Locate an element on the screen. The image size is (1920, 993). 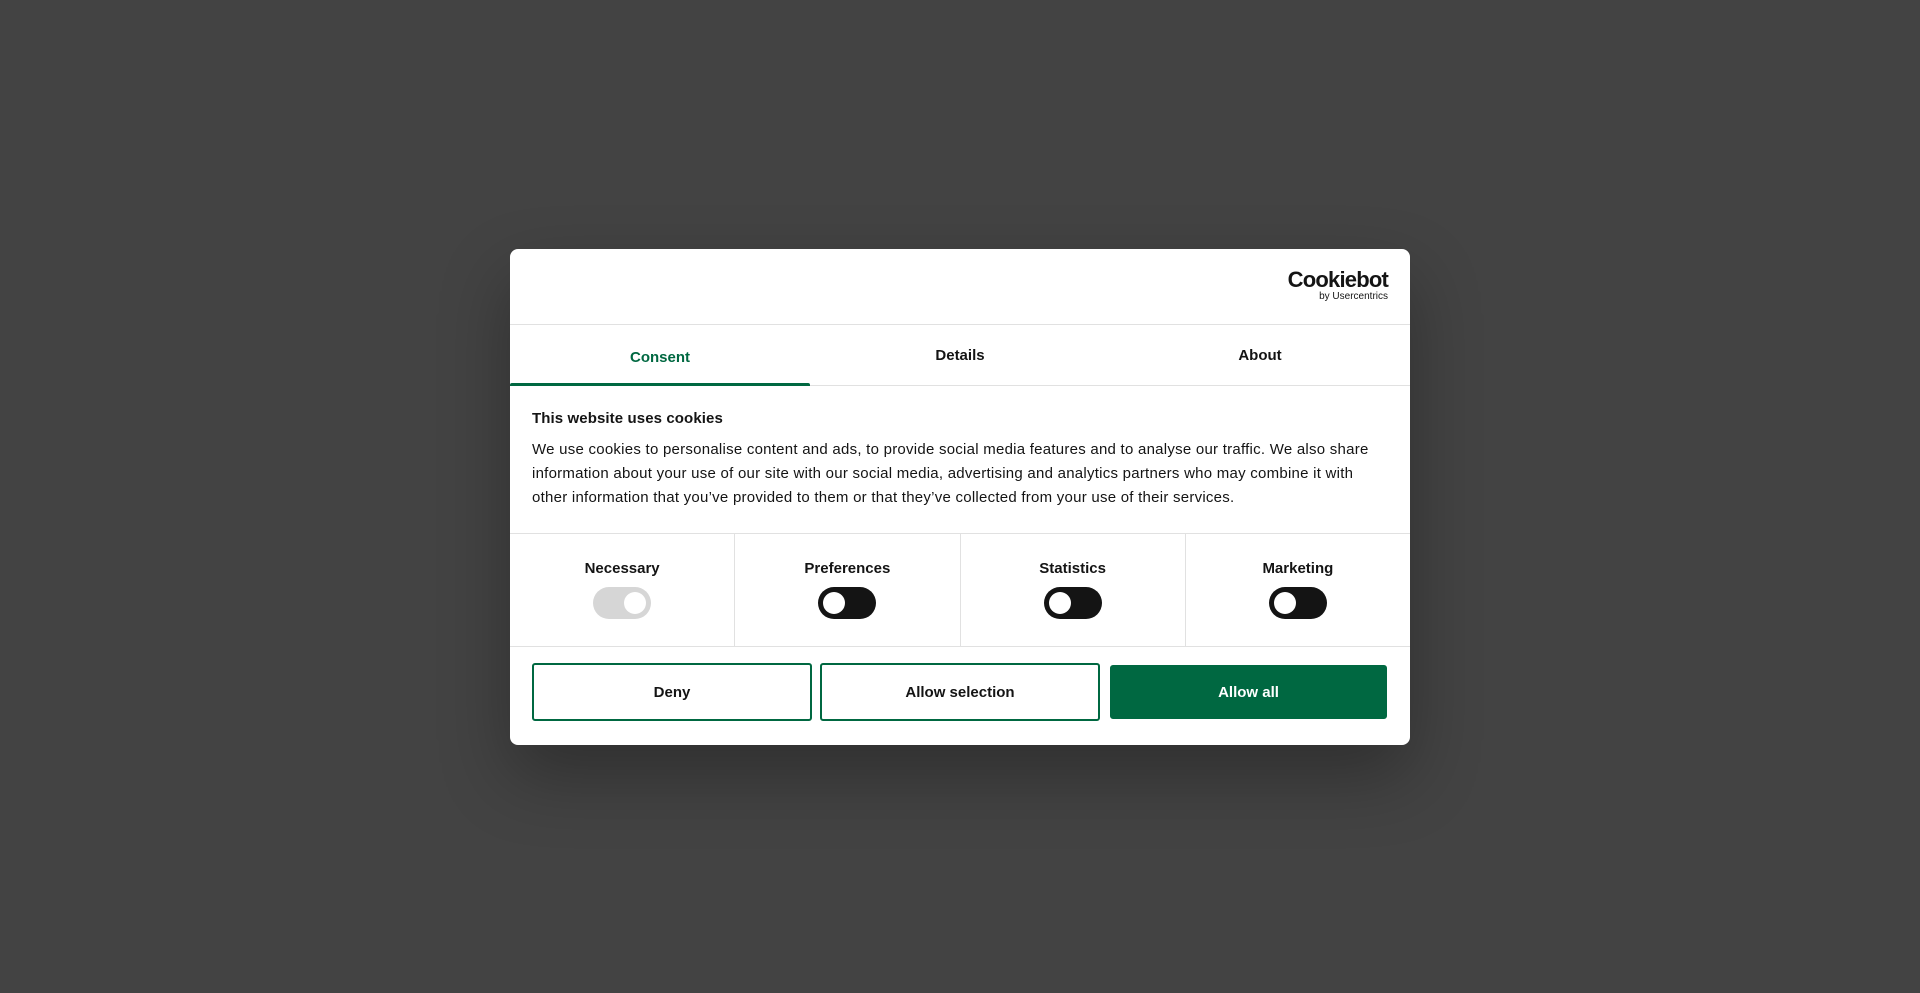
toggle-cell-marketing: Marketing is located at coordinates (1298, 590).